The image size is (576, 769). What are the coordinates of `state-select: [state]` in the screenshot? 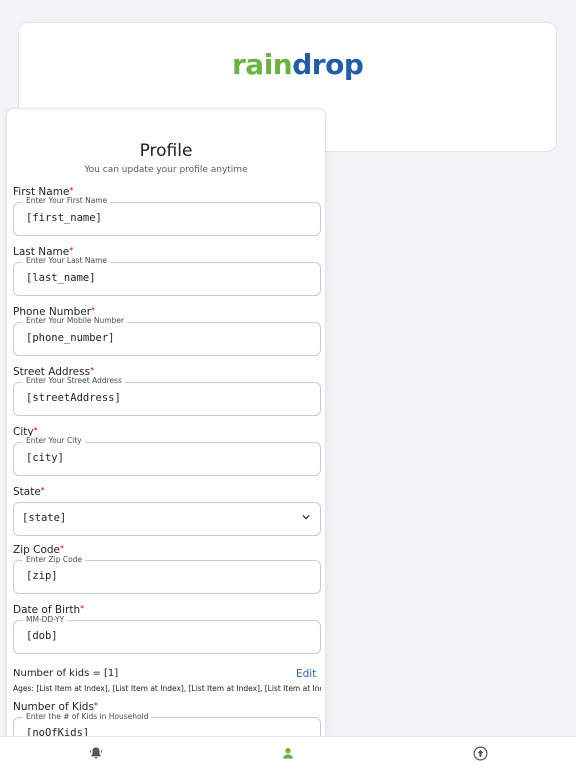 It's located at (167, 519).